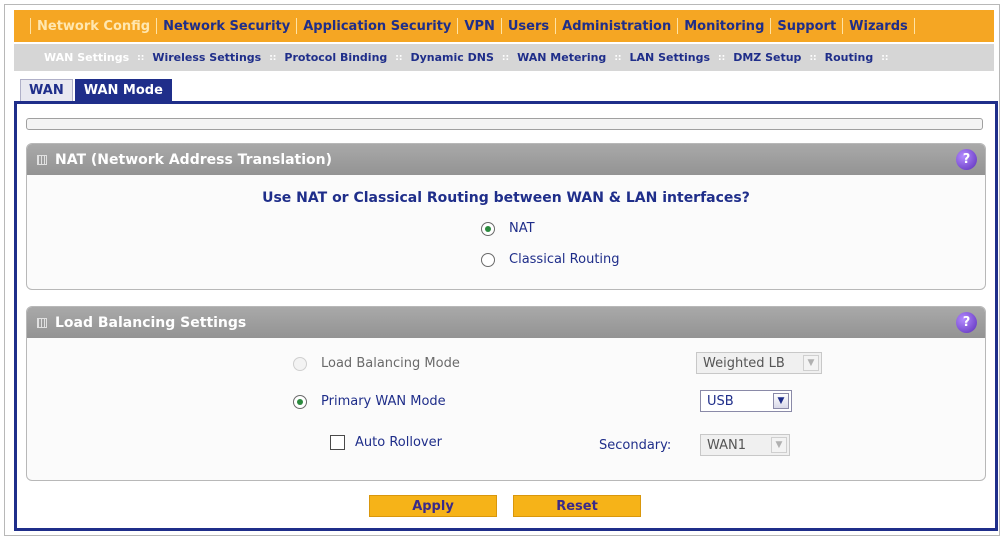 This screenshot has height=540, width=1006. Describe the element at coordinates (300, 363) in the screenshot. I see `load-balancing-mode-radio` at that location.